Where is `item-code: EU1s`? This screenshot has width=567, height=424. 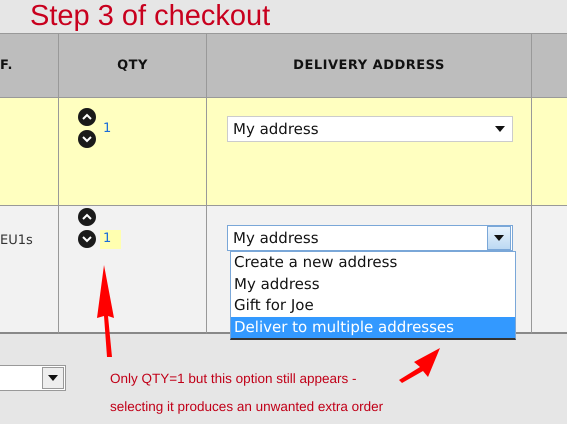
item-code: EU1s is located at coordinates (17, 240).